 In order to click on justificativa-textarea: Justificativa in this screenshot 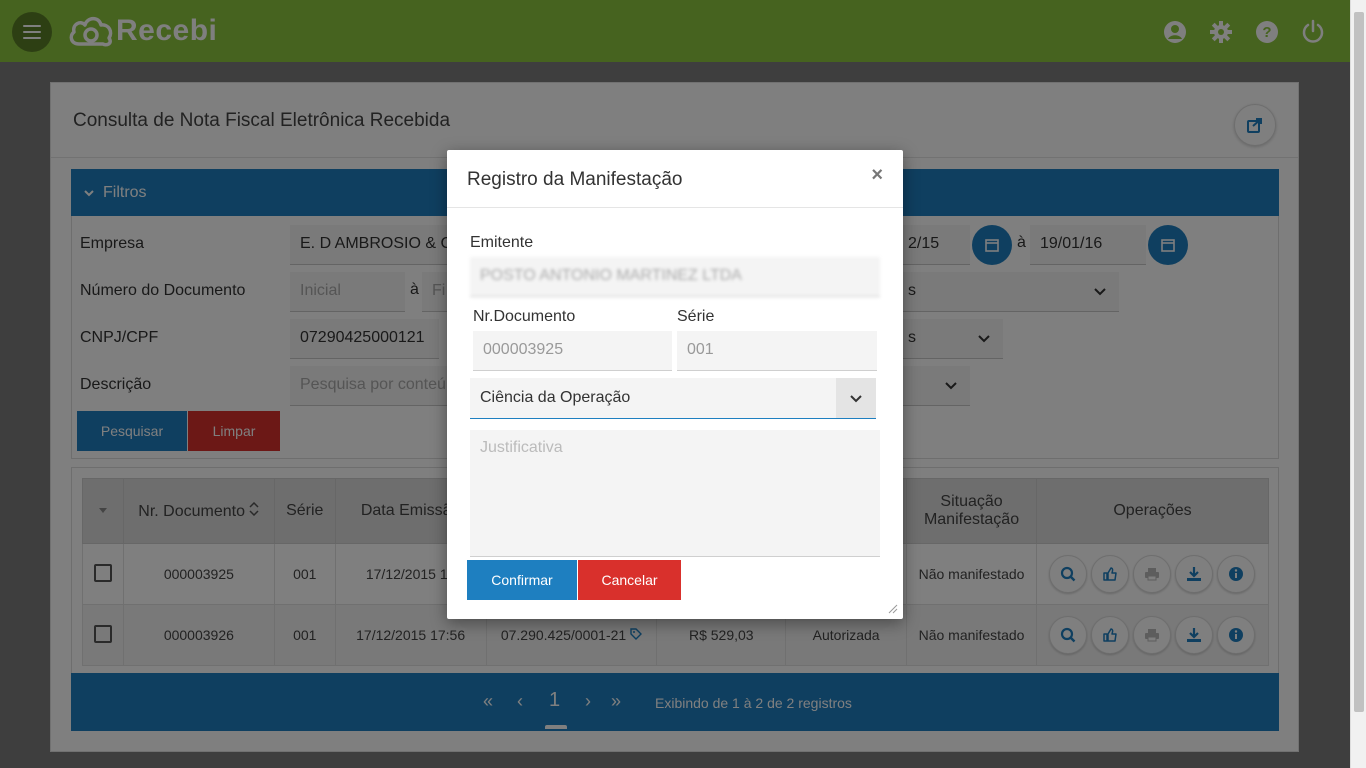, I will do `click(675, 493)`.